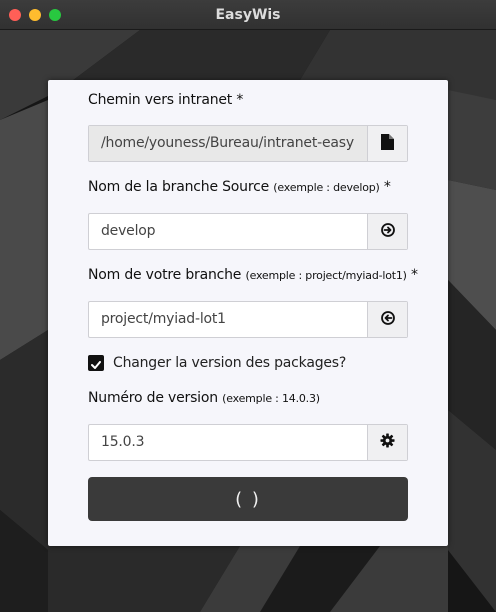 Image resolution: width=496 pixels, height=612 pixels. What do you see at coordinates (326, 187) in the screenshot?
I see `source-branch-hint: (exemple : develop)` at bounding box center [326, 187].